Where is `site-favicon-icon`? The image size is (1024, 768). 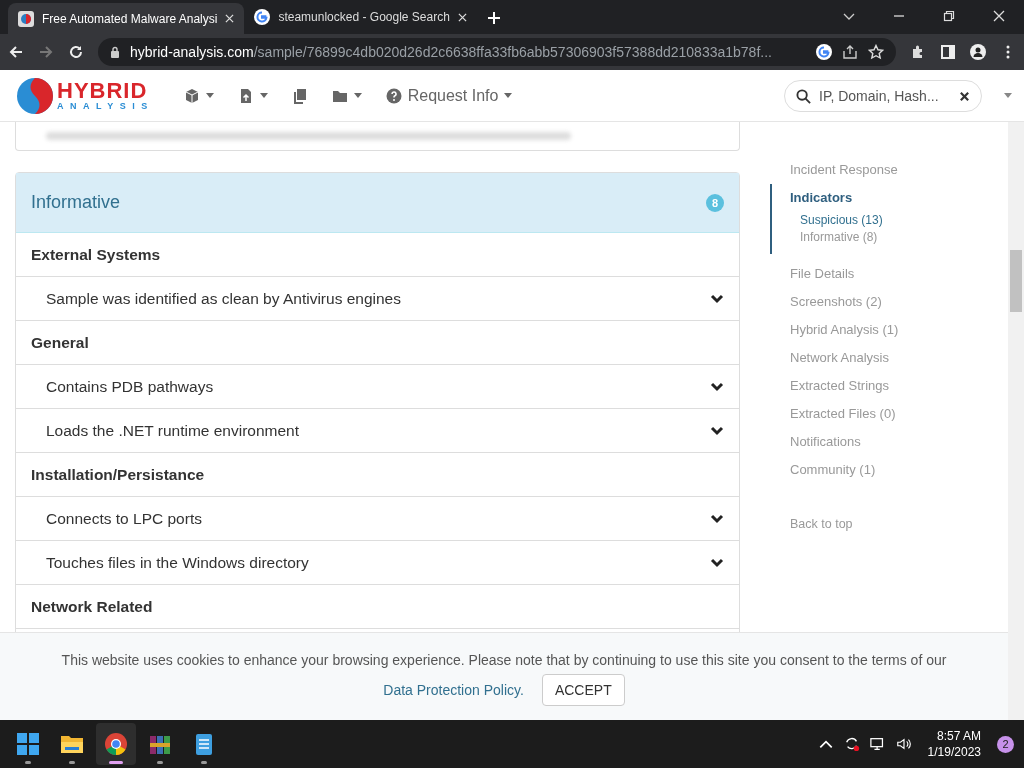 site-favicon-icon is located at coordinates (26, 18).